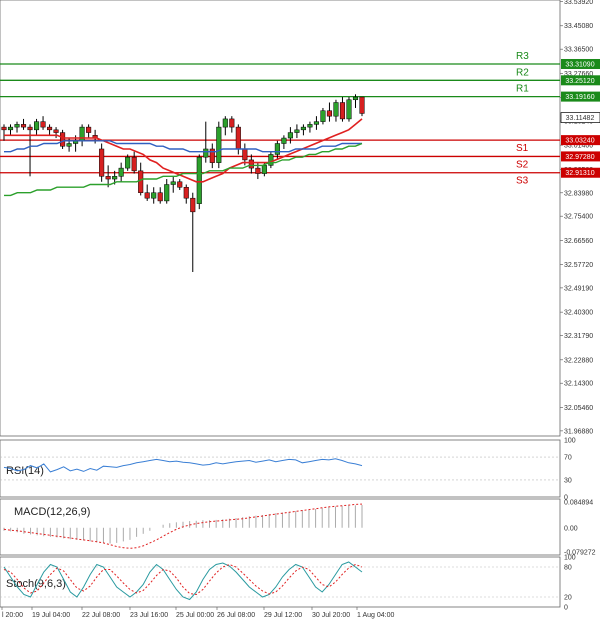  What do you see at coordinates (578, 3) in the screenshot?
I see `price-axis-label: 33.53920` at bounding box center [578, 3].